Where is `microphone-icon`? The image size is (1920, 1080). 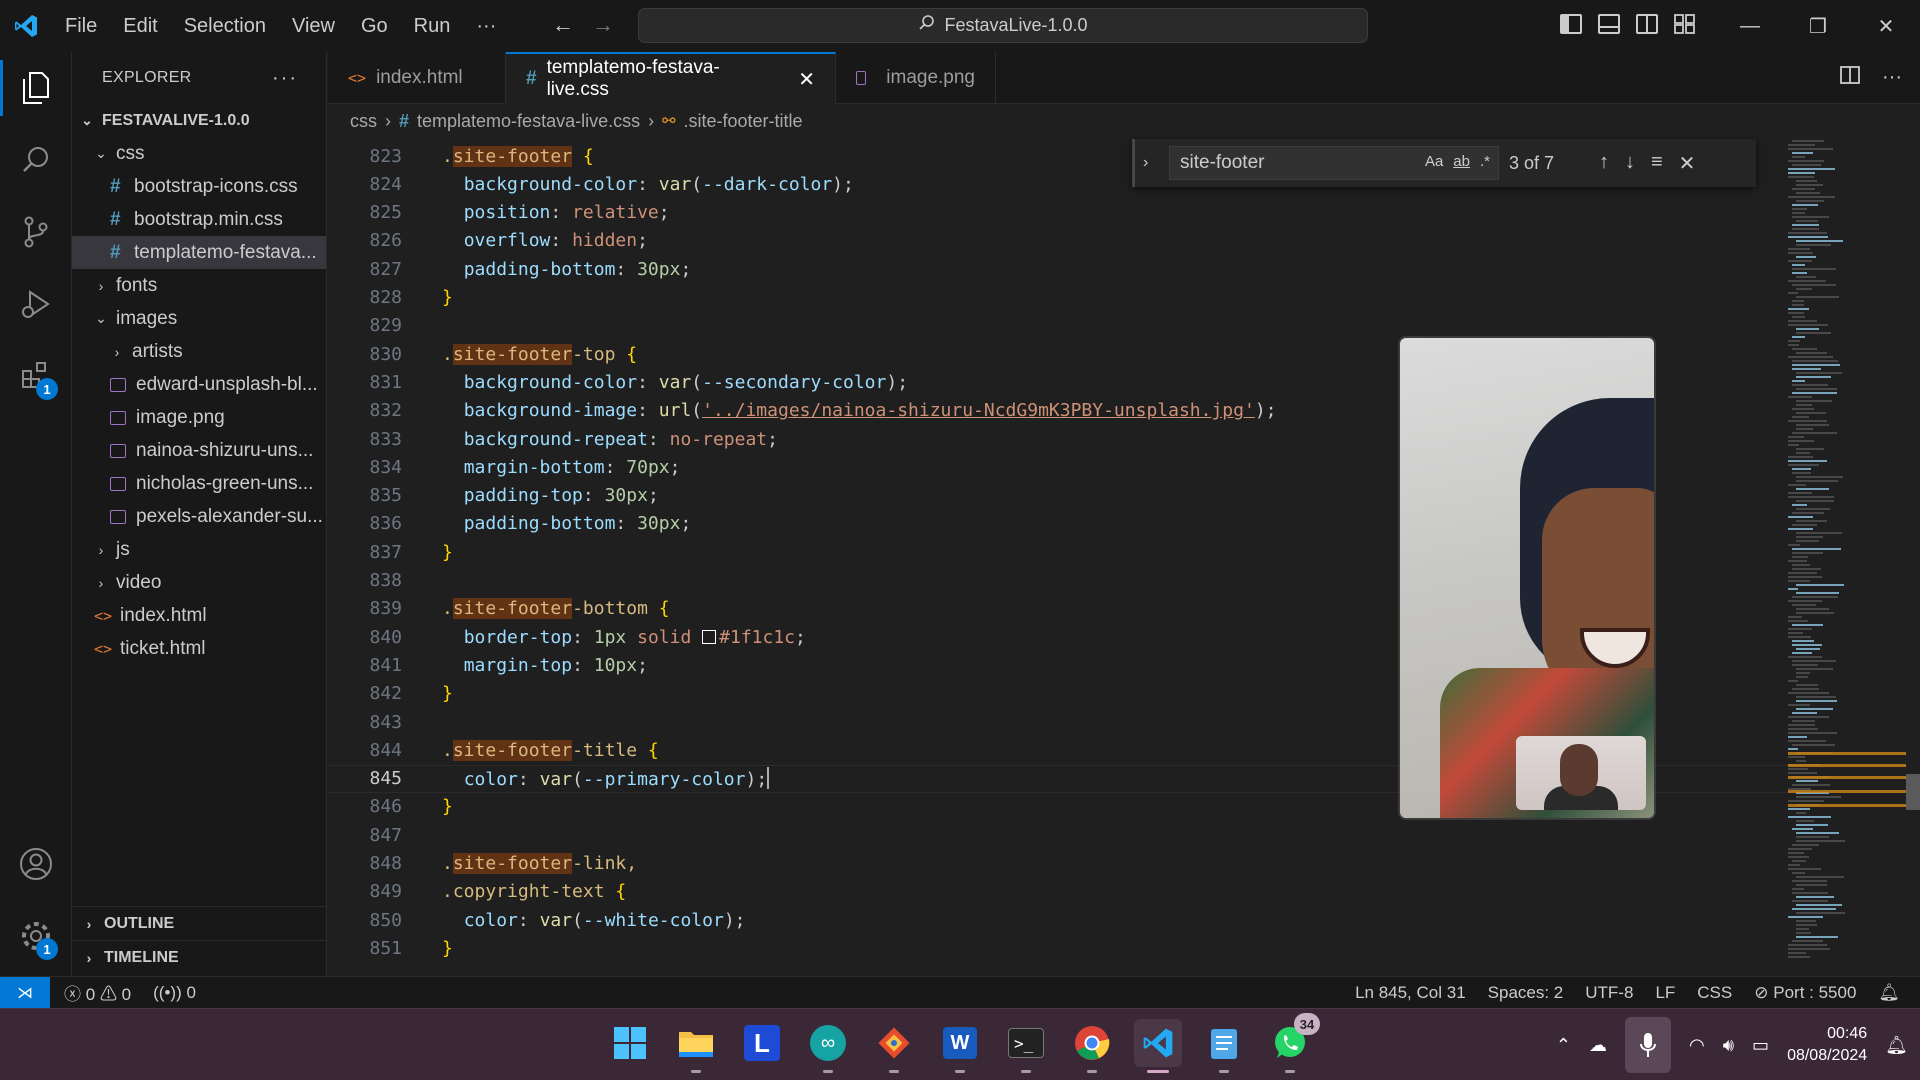 microphone-icon is located at coordinates (1647, 1045).